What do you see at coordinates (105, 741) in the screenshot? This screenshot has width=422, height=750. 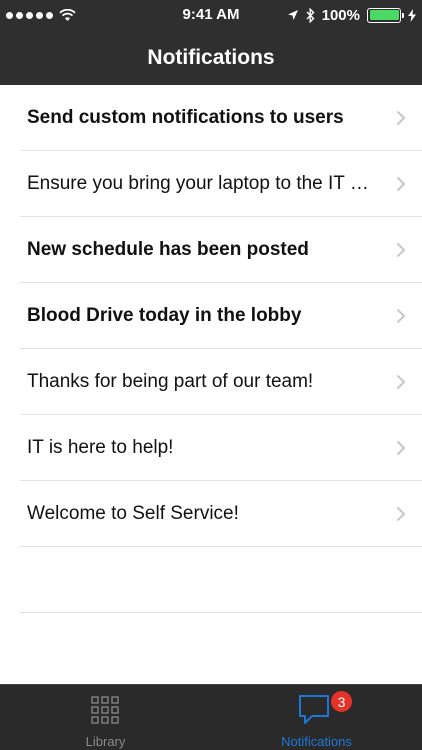 I see `tab-library-label: Library` at bounding box center [105, 741].